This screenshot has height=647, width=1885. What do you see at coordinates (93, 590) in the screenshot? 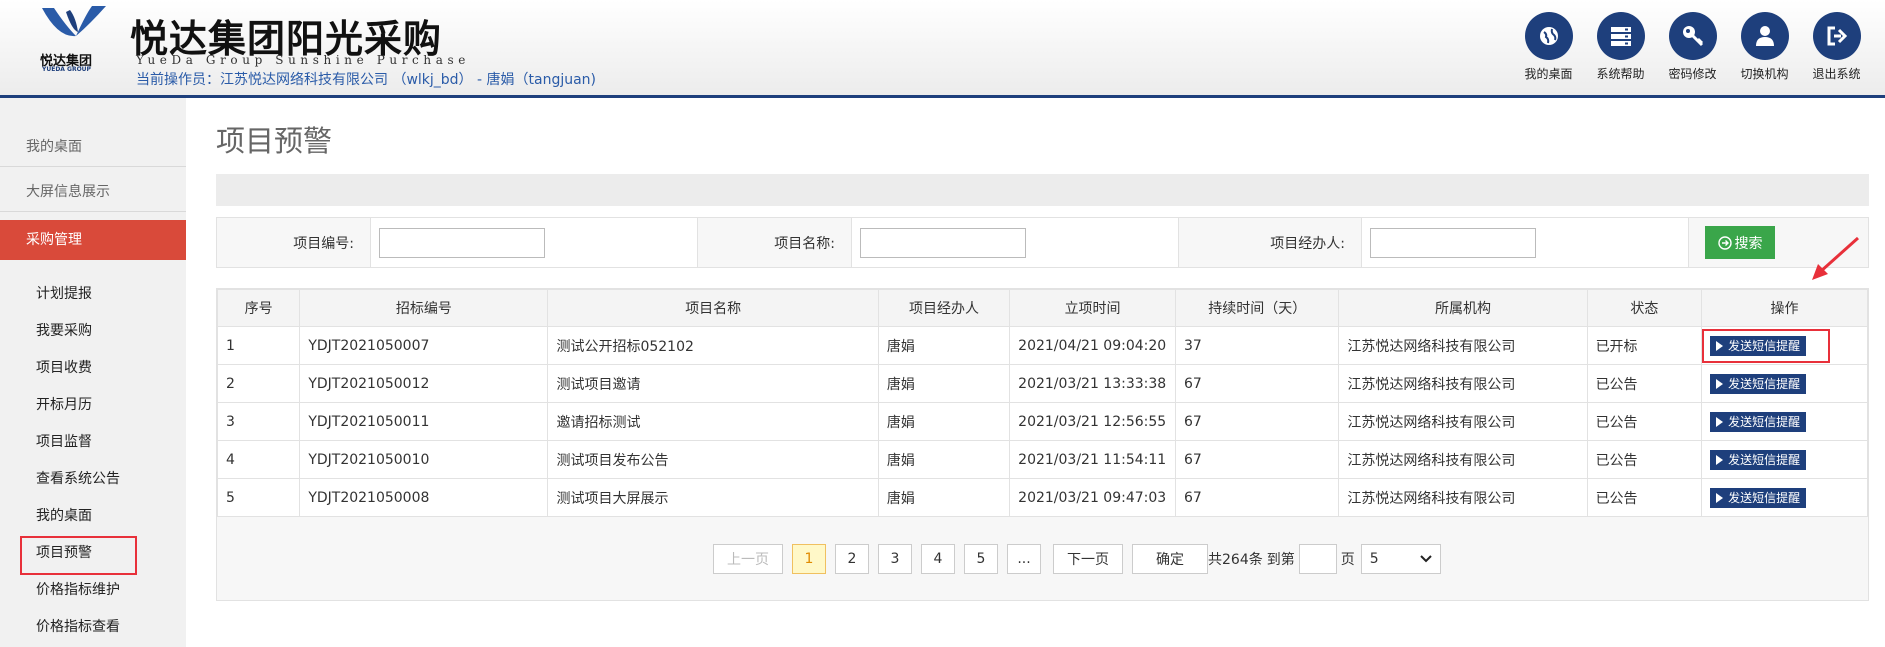
I see `sidebar-item-price-index-maintain: 价格指标维护` at bounding box center [93, 590].